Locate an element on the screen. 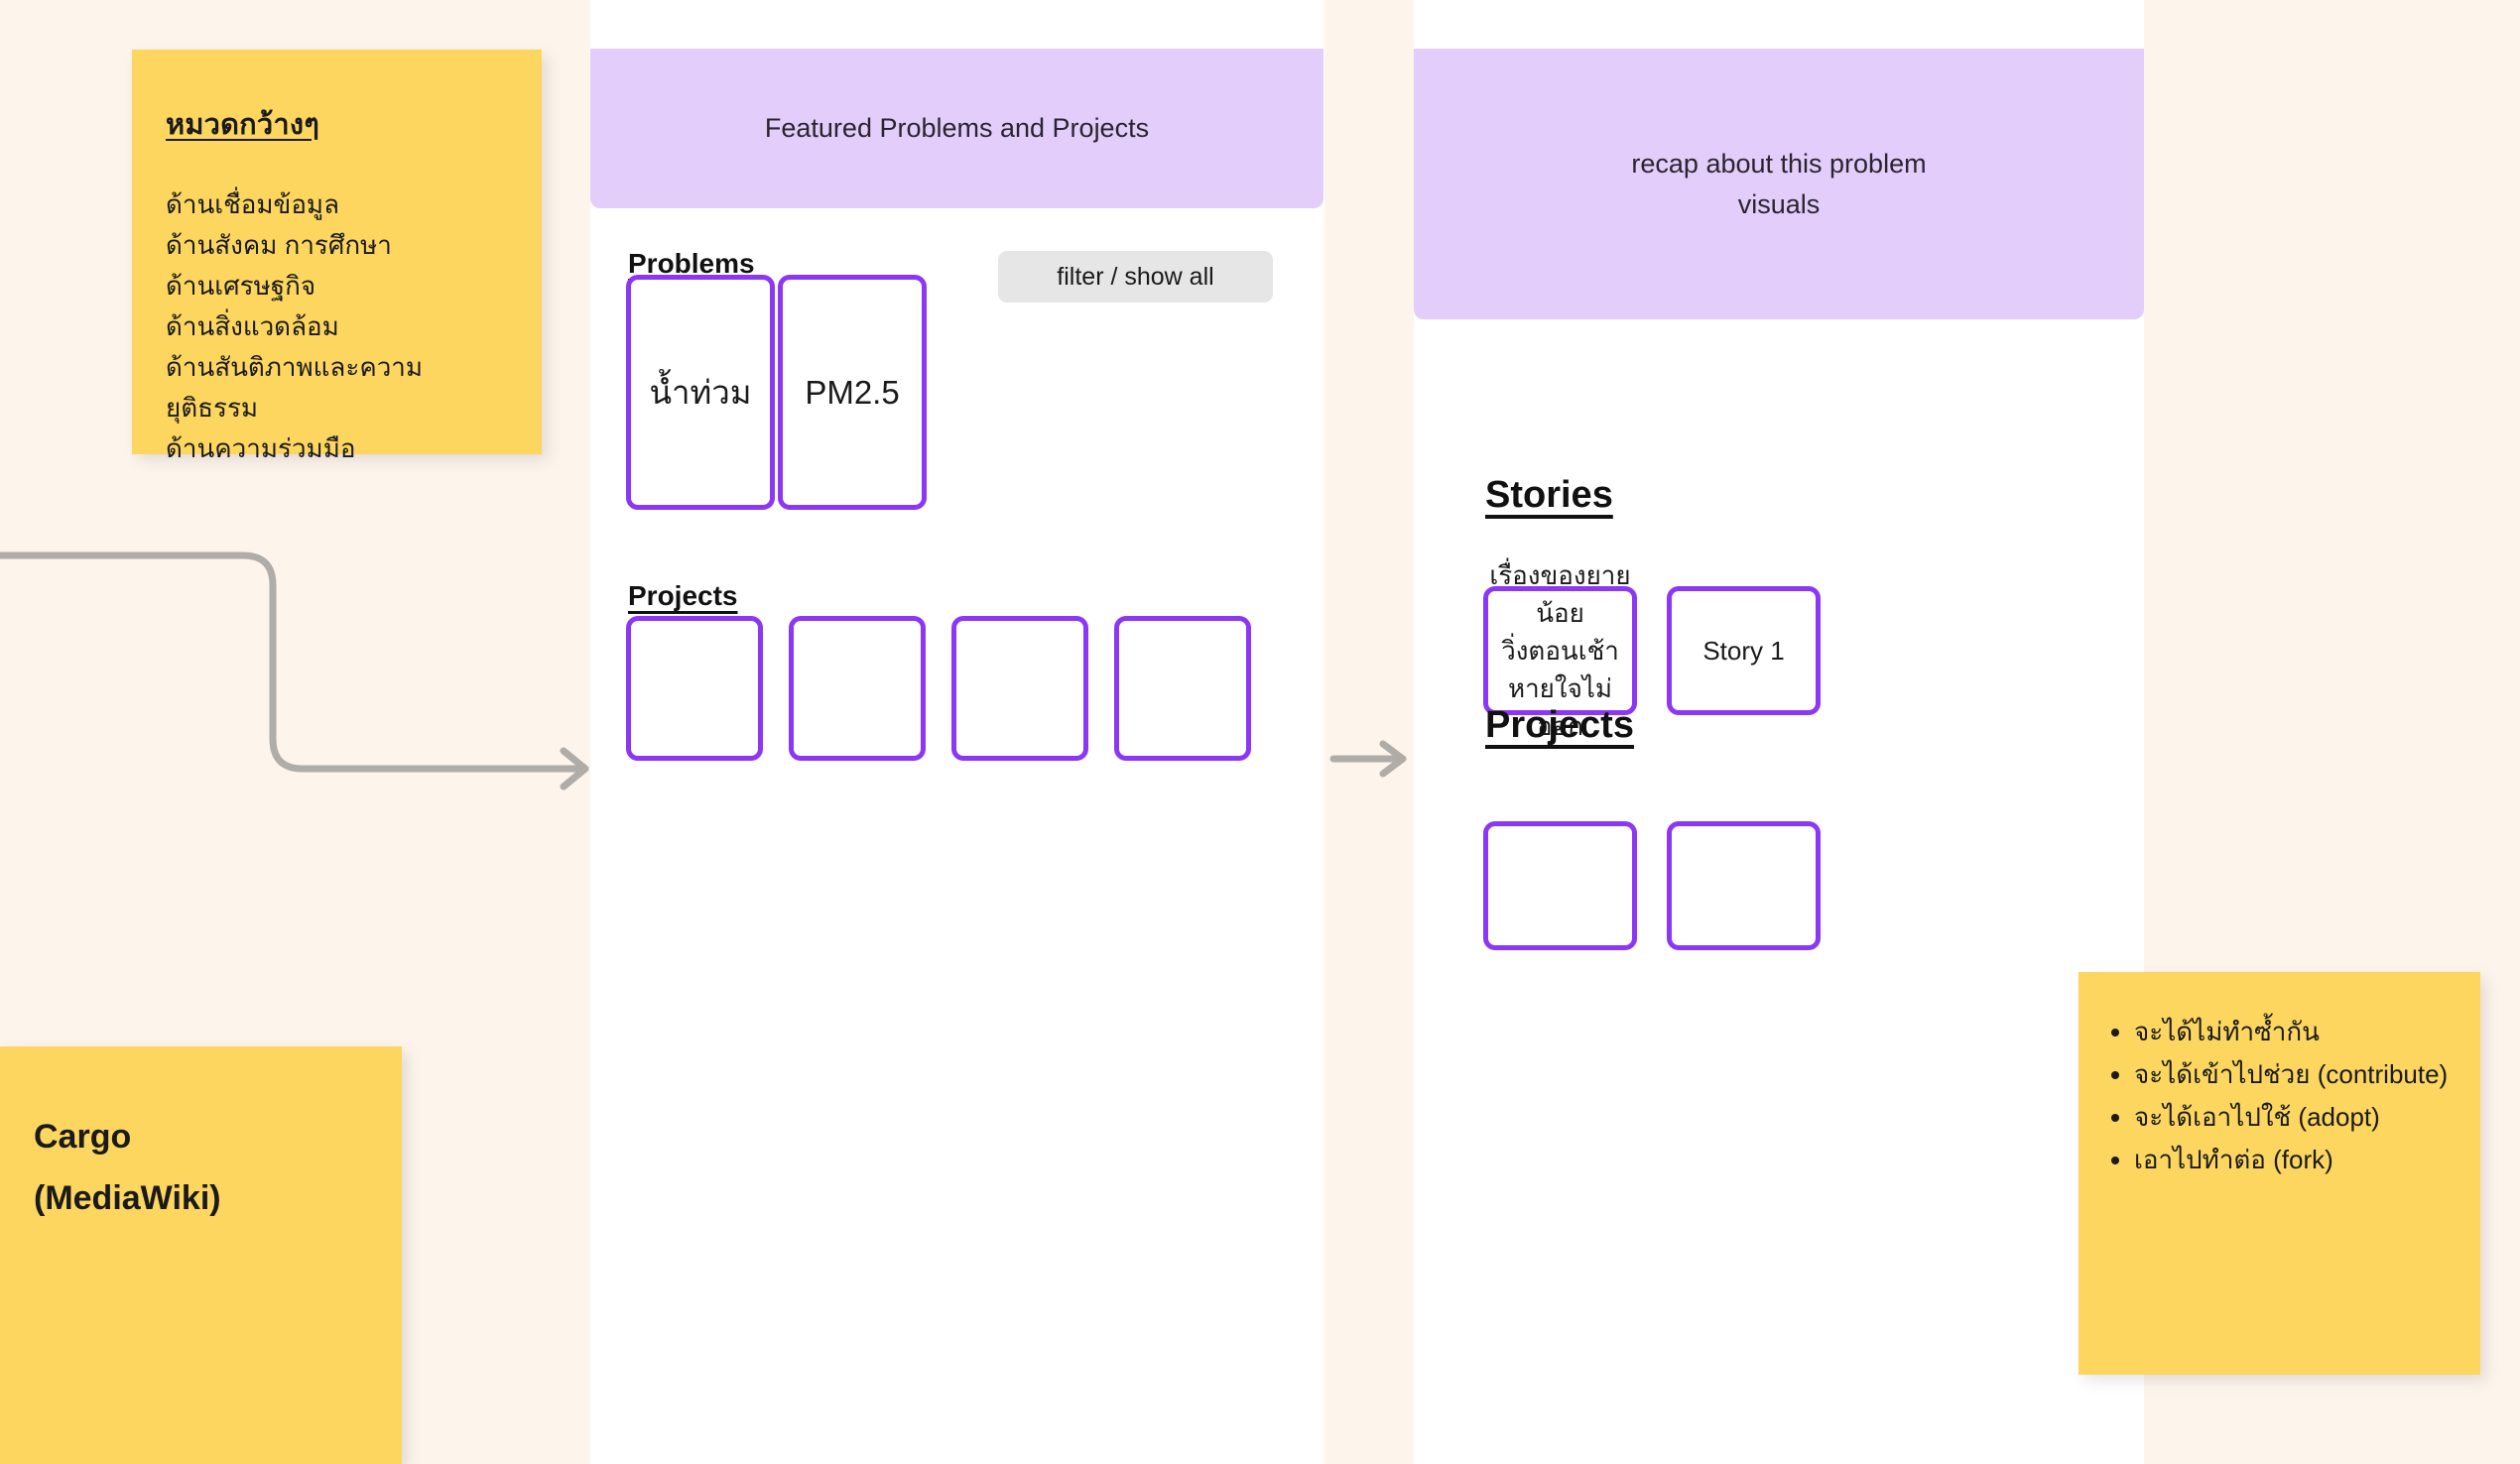  cargo-line-1: Cargo is located at coordinates (83, 1137).